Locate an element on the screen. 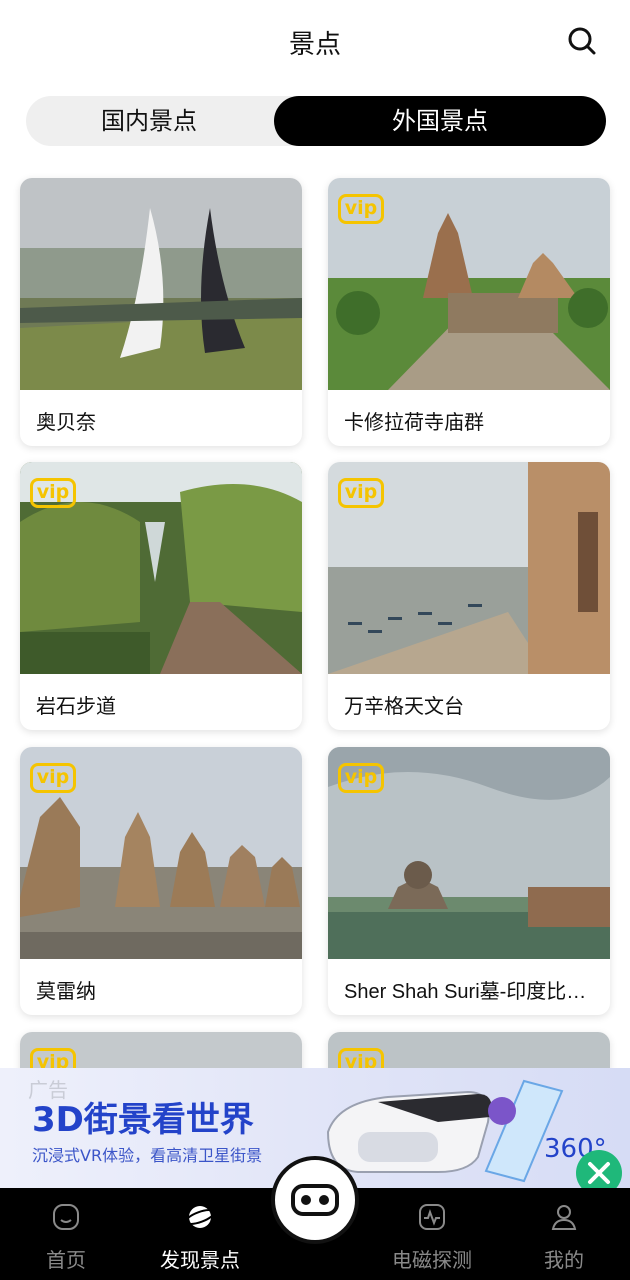  ad-subtitle: 沉浸式VR体验，看高清卫星街景 is located at coordinates (147, 1155).